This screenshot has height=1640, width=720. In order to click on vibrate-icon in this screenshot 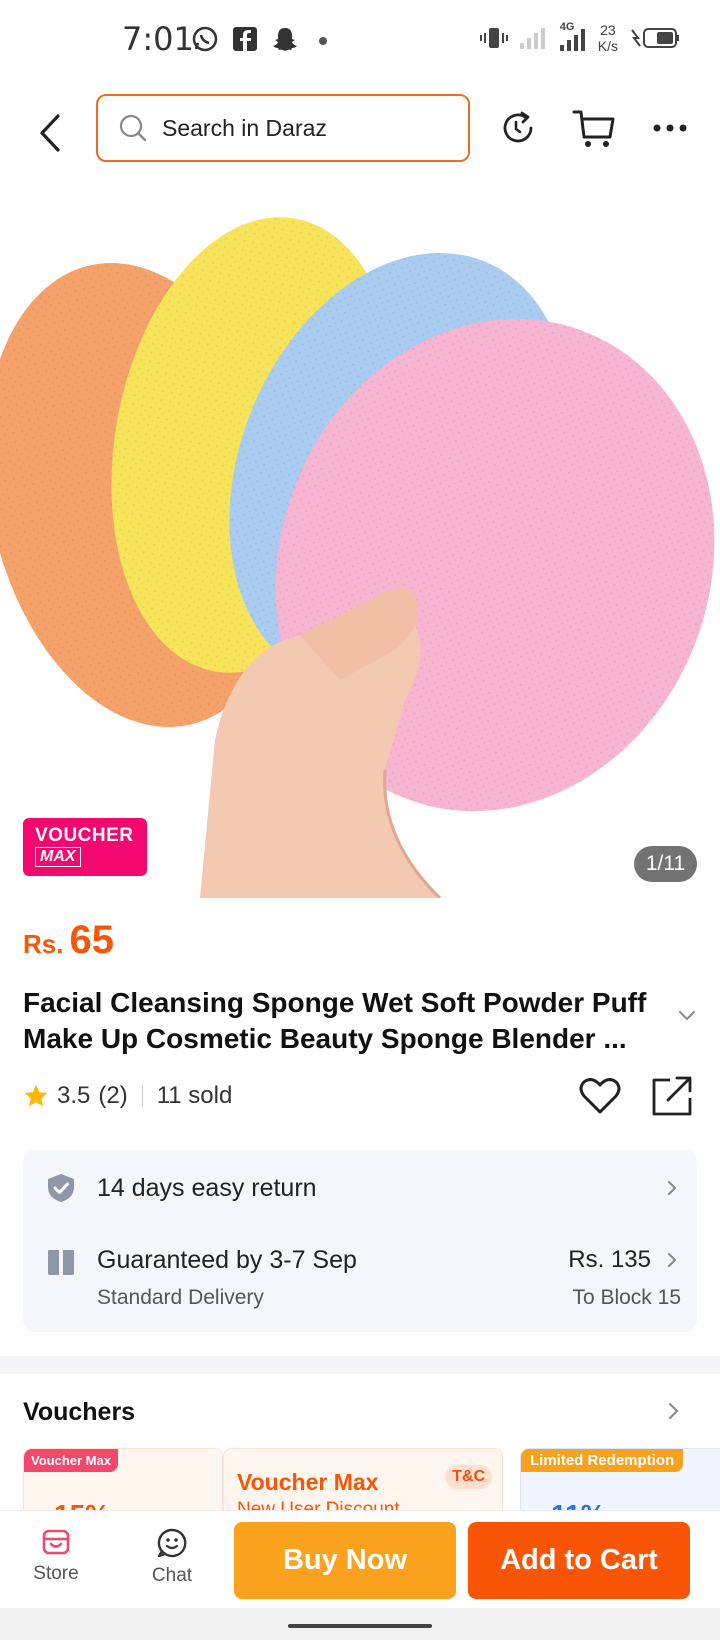, I will do `click(493, 38)`.